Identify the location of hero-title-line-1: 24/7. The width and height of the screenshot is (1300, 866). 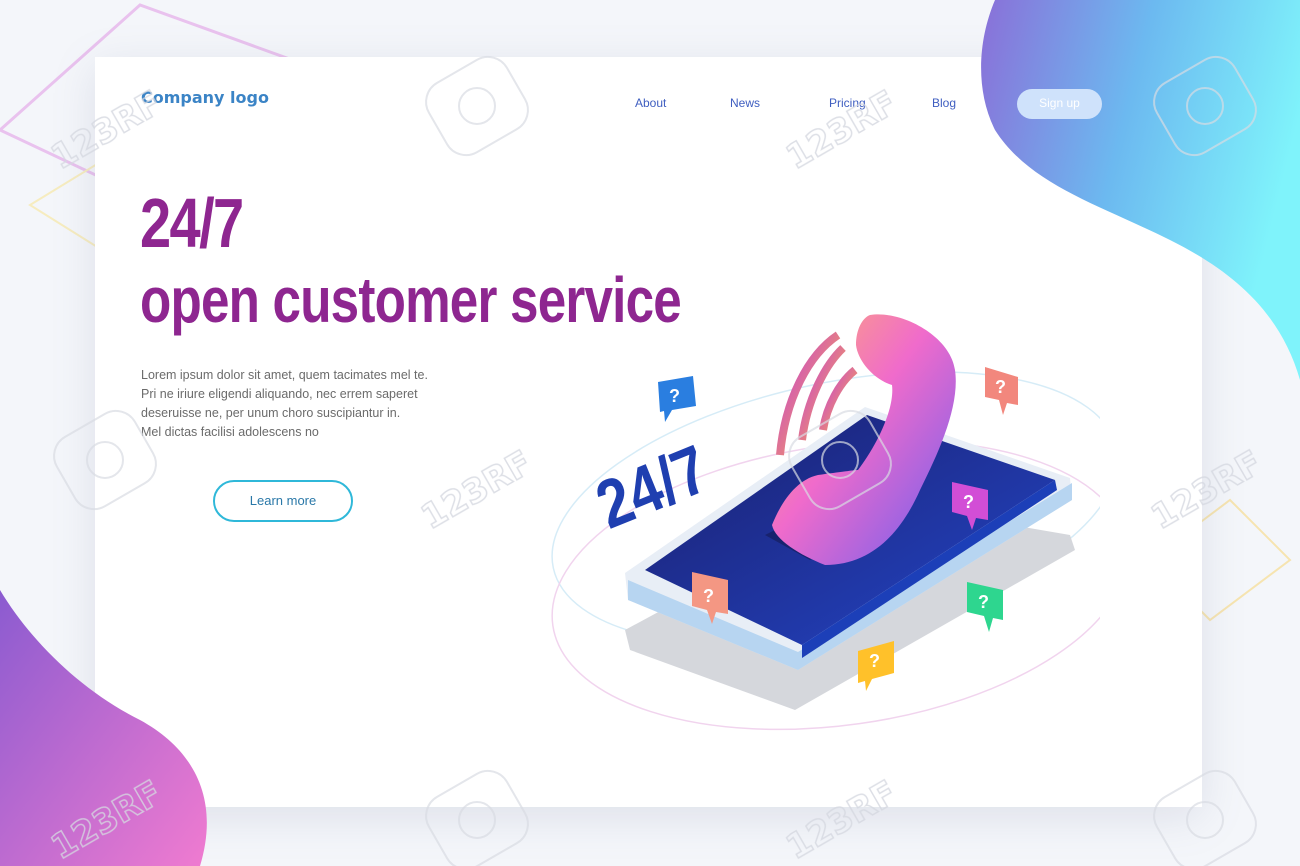
(192, 223).